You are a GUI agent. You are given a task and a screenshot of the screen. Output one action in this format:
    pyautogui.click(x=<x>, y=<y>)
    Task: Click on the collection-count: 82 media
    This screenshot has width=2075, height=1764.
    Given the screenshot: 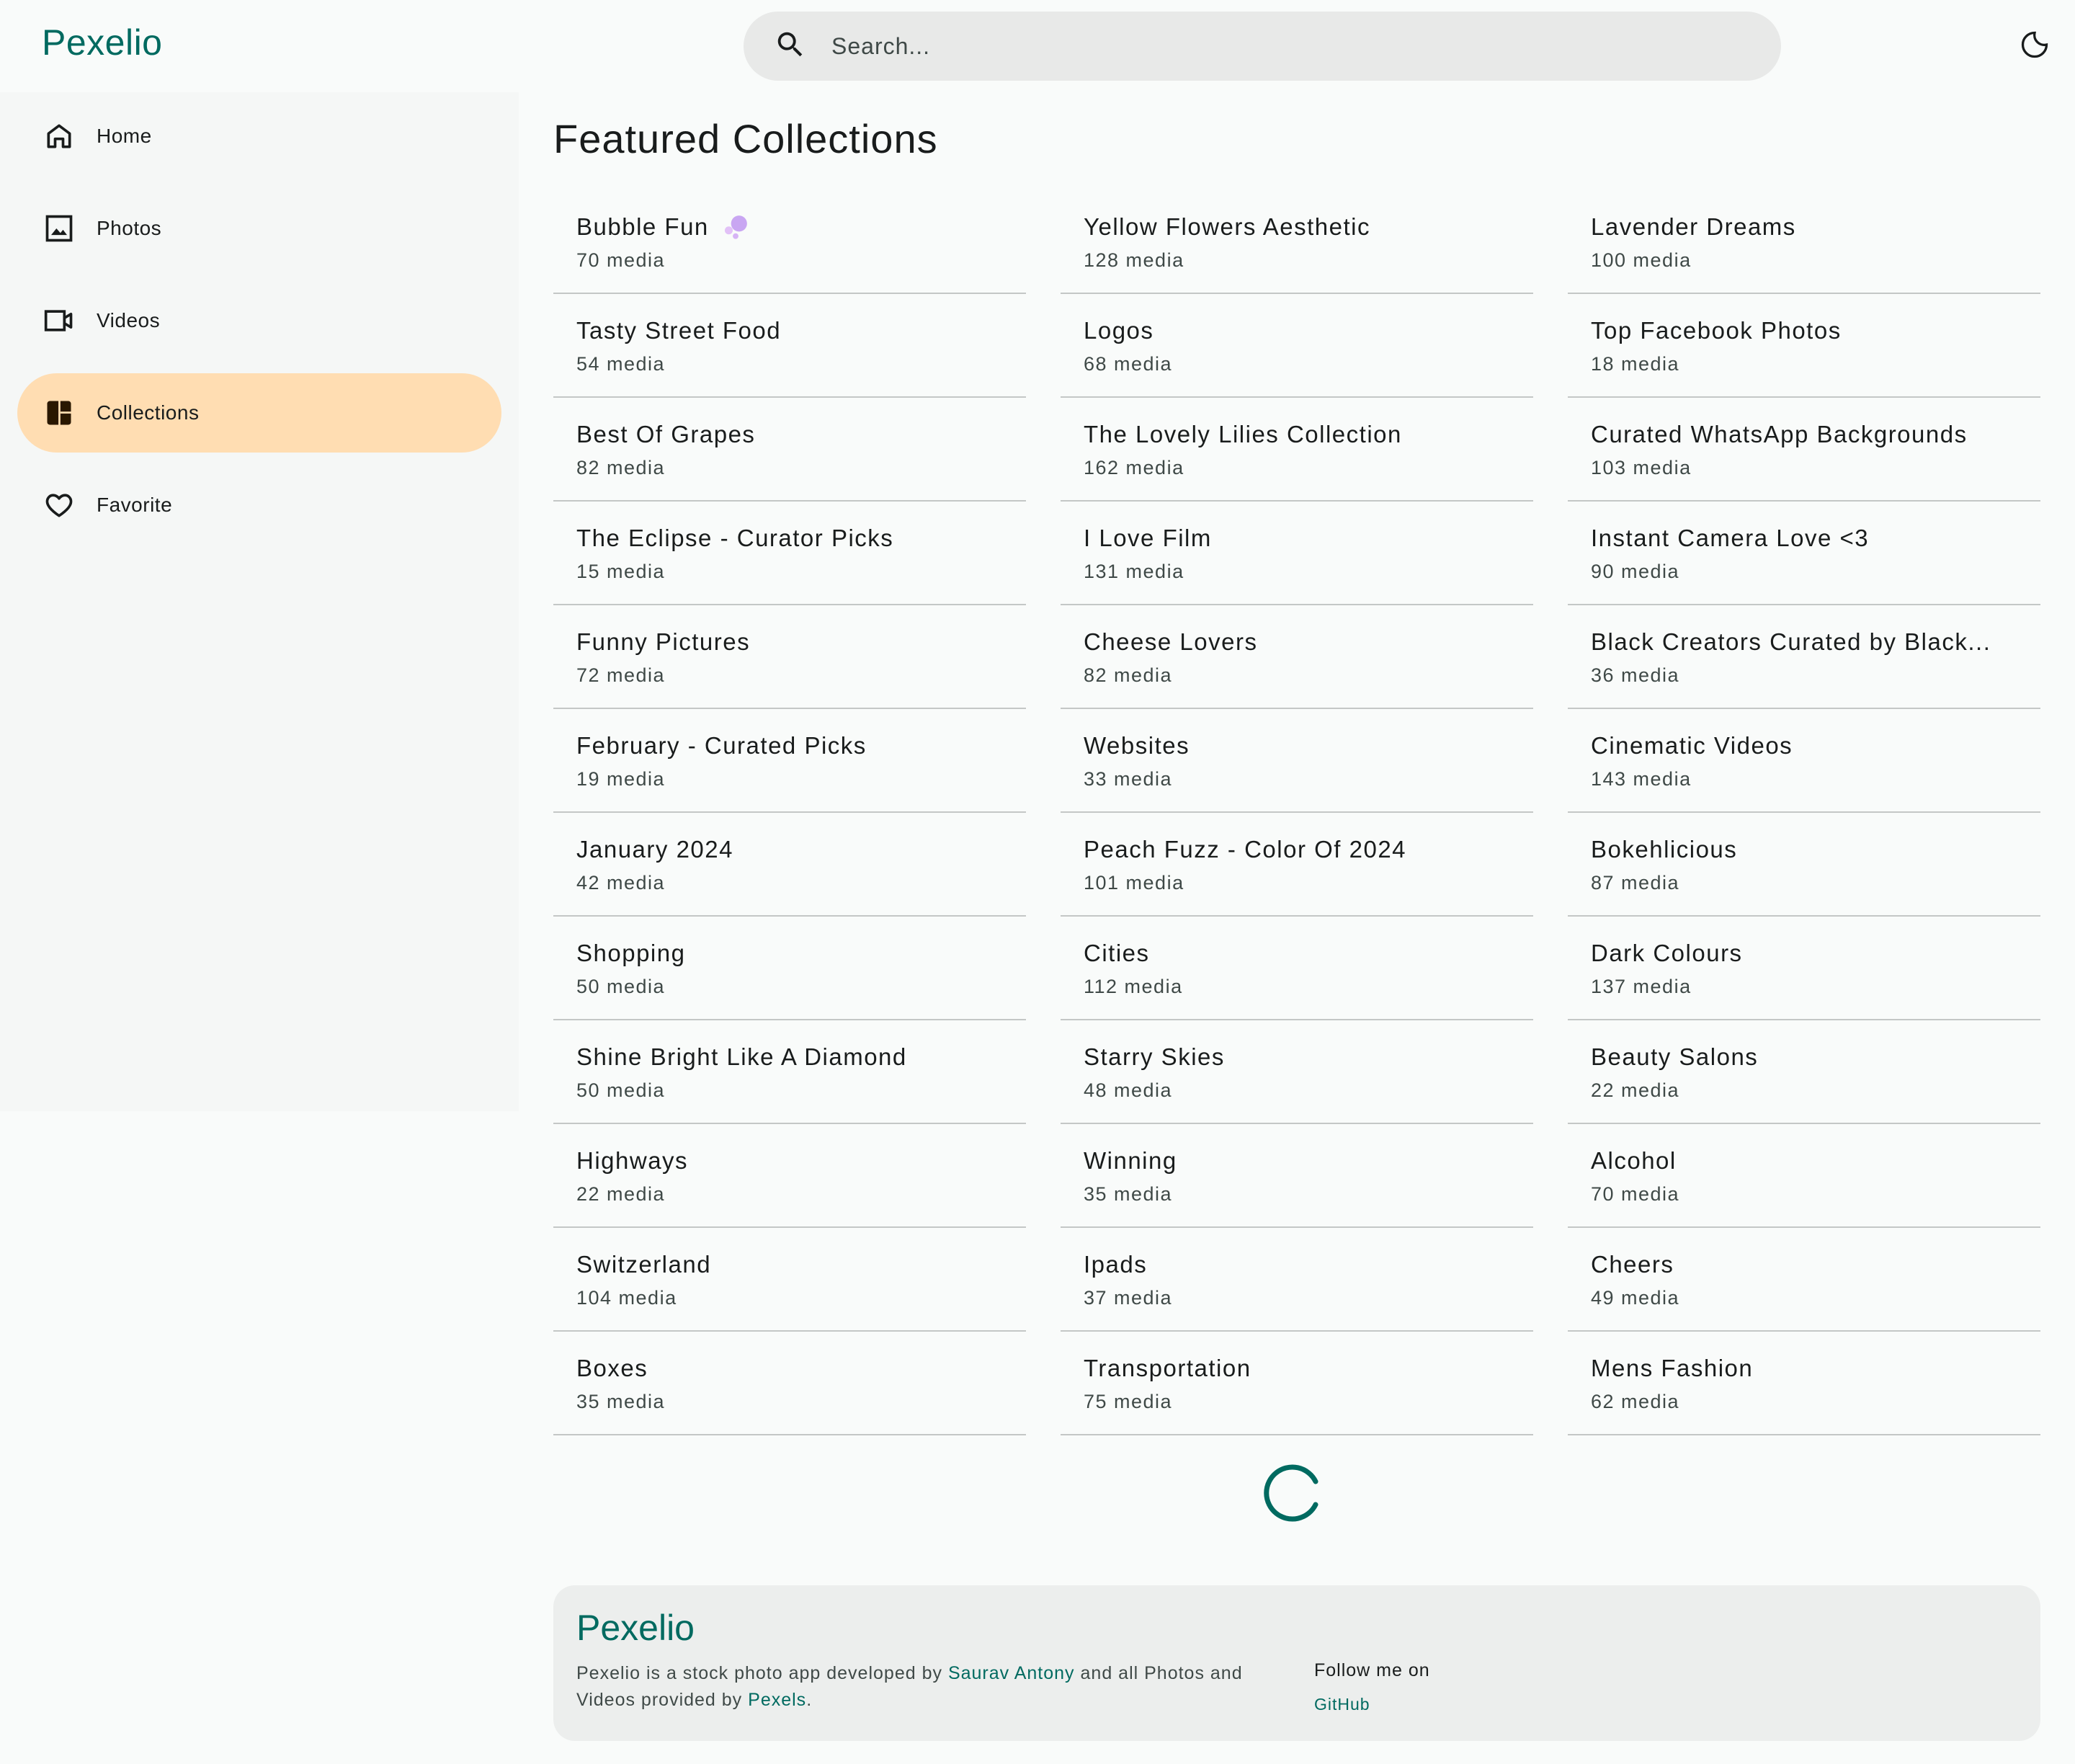 What is the action you would take?
    pyautogui.click(x=1128, y=675)
    